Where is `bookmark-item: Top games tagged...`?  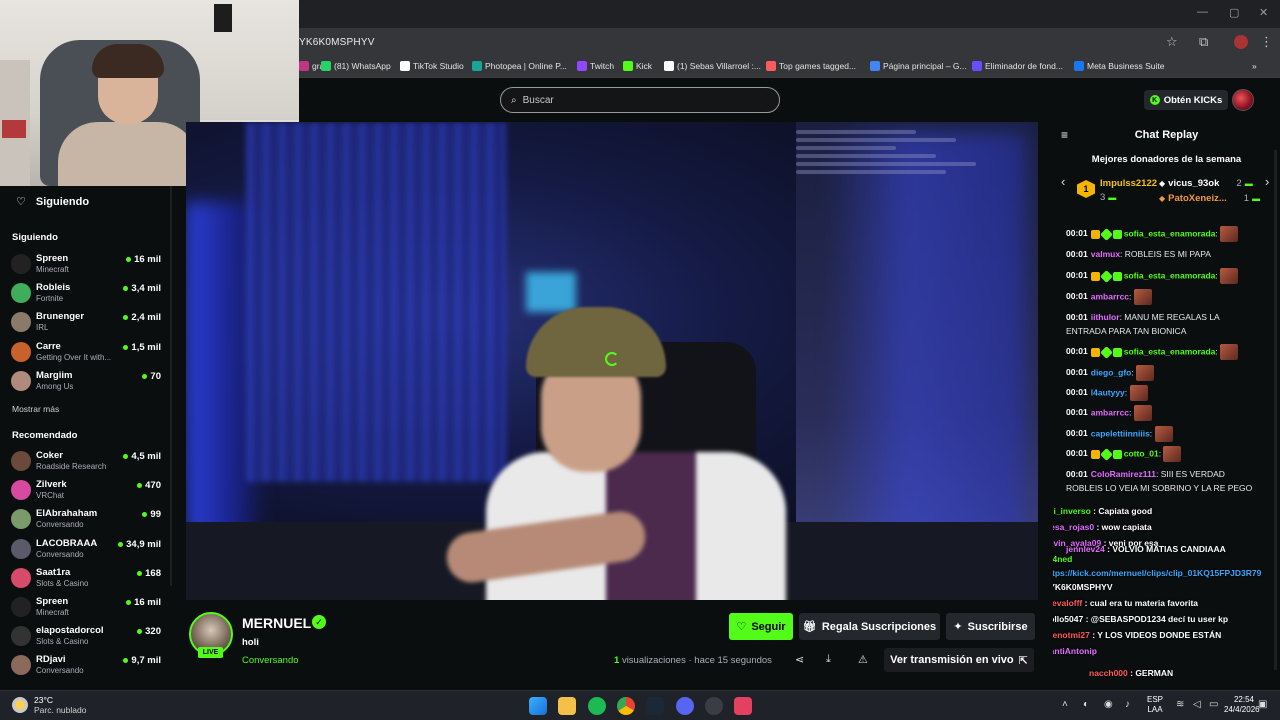
bookmark-item: Top games tagged... is located at coordinates (811, 66).